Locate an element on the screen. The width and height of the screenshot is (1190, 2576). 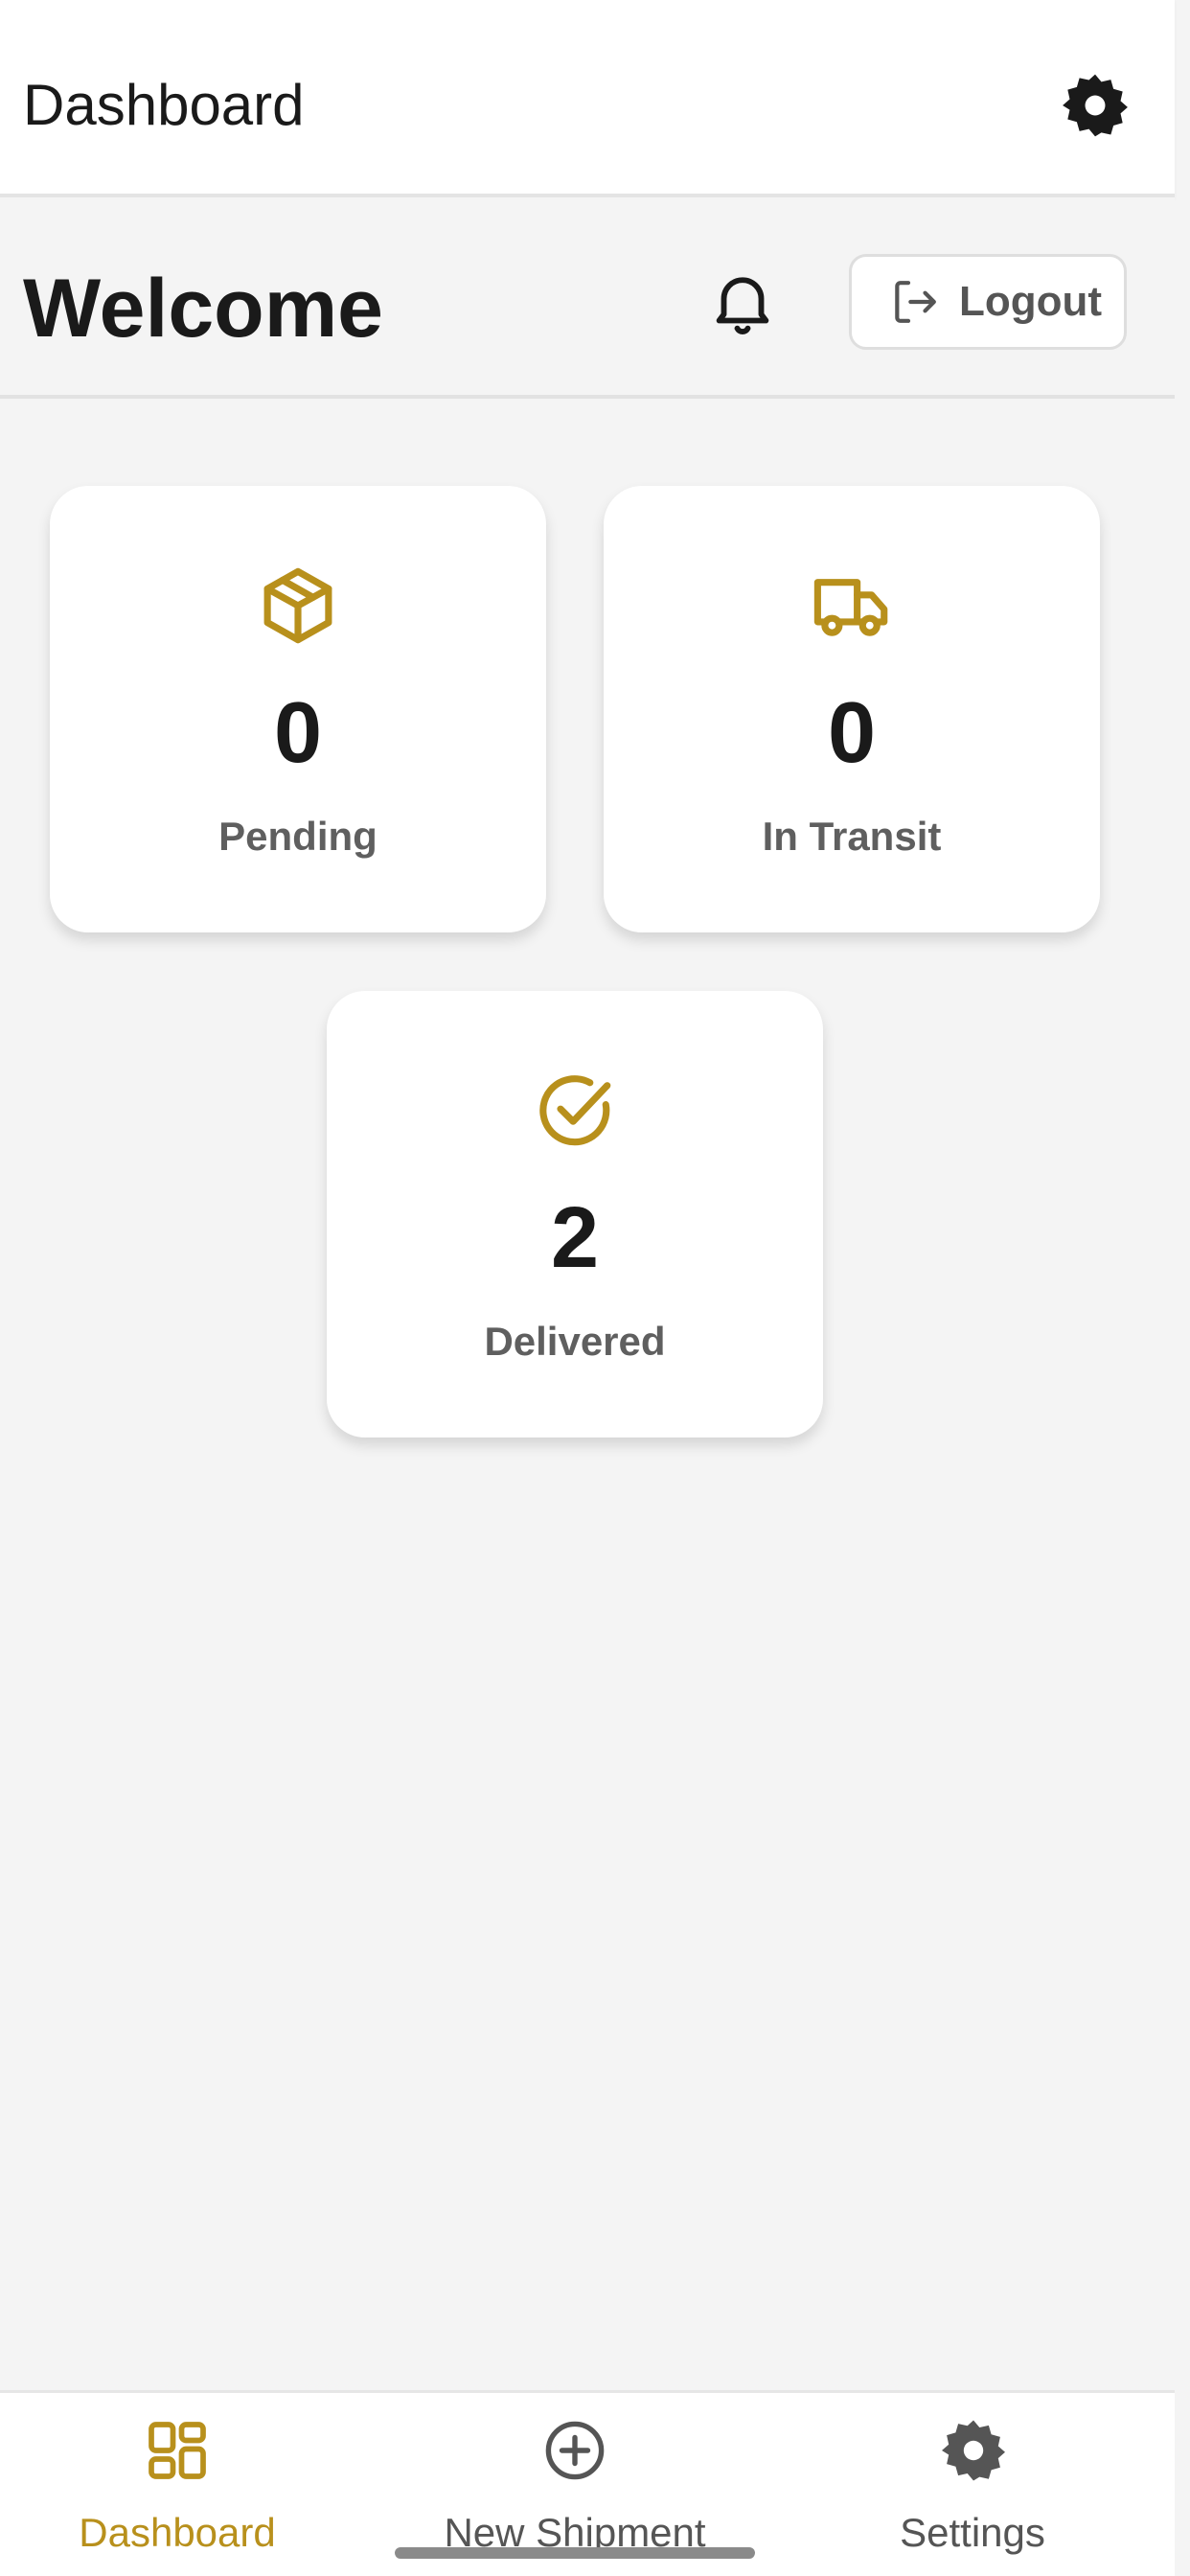
truck-icon is located at coordinates (851, 607).